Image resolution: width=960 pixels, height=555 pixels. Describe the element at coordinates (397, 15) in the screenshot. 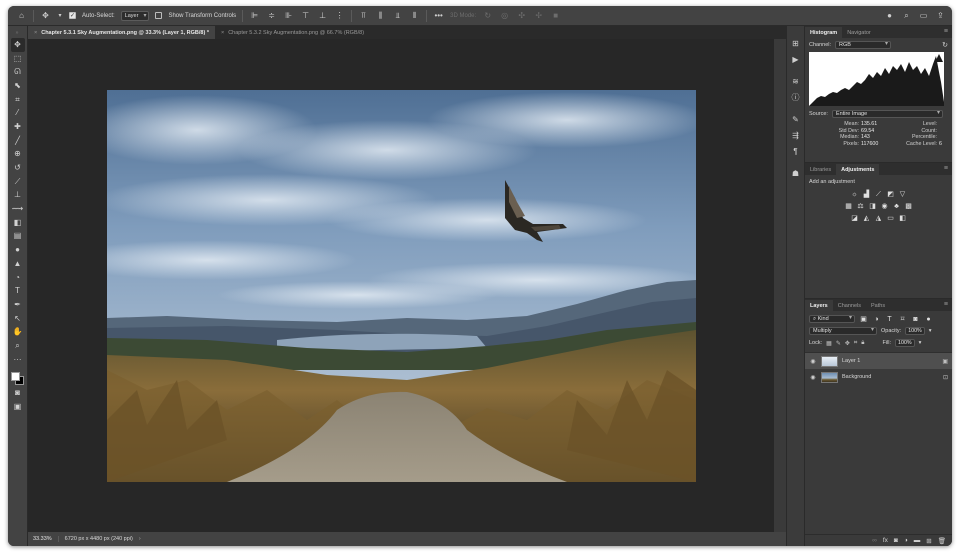

I see `distribute-bottom-icon: ⫫` at that location.